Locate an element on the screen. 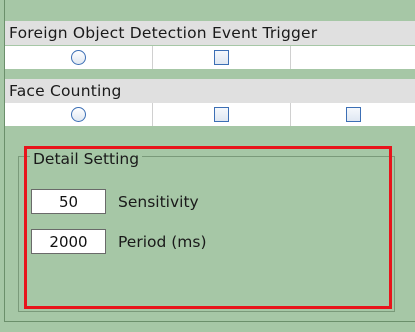  panel-border is located at coordinates (209, 321).